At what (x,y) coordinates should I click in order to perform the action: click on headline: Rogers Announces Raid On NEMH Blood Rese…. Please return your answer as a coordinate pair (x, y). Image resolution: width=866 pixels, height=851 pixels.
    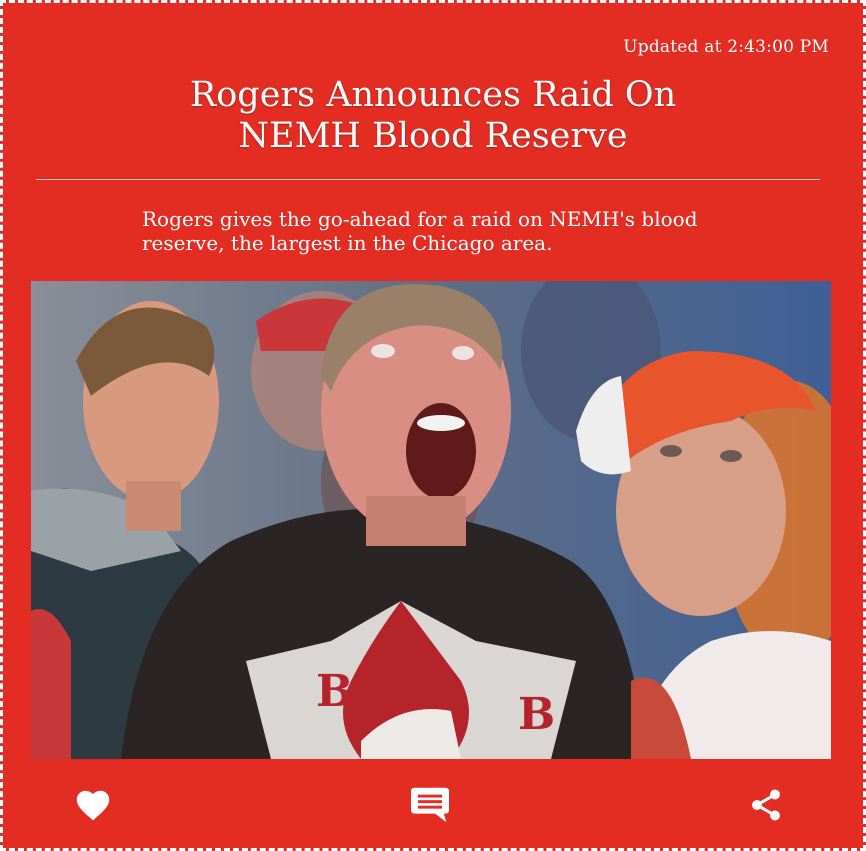
    Looking at the image, I should click on (433, 116).